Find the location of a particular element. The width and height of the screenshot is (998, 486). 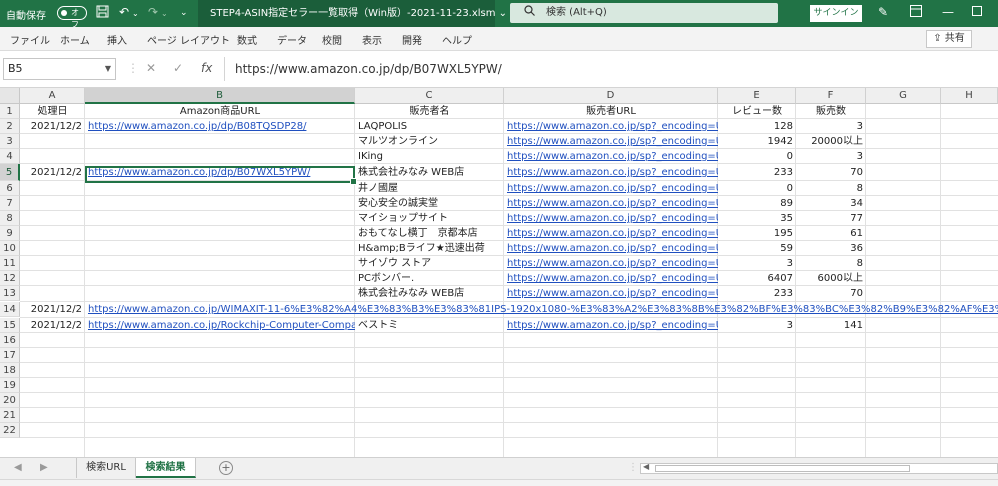

cell-c8: マイショップサイト is located at coordinates (429, 218).